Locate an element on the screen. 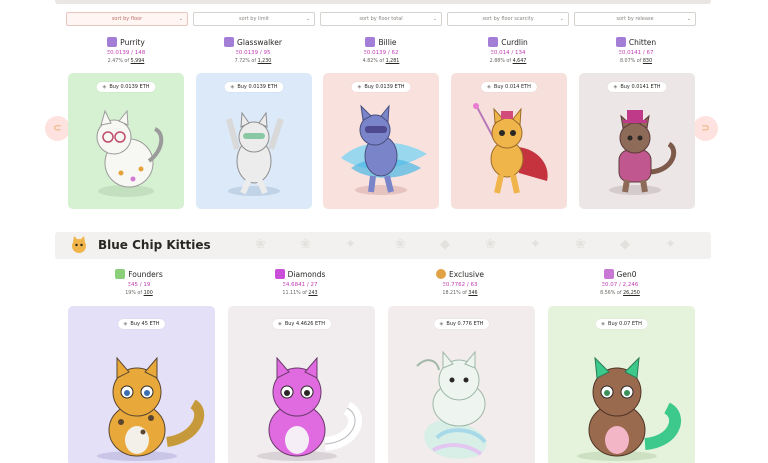  kitty-pct: 4.82% of is located at coordinates (373, 61).